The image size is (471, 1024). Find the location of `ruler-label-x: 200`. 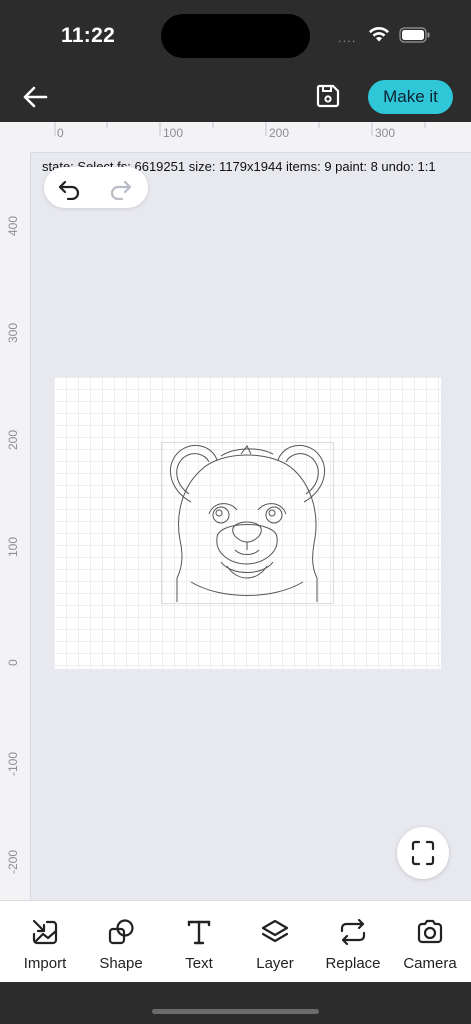

ruler-label-x: 200 is located at coordinates (279, 133).